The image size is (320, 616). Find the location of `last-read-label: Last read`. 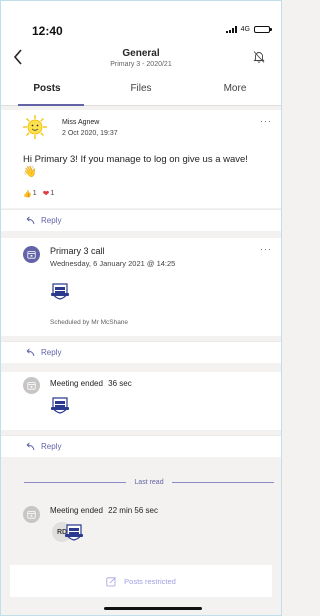

last-read-label: Last read is located at coordinates (149, 482).